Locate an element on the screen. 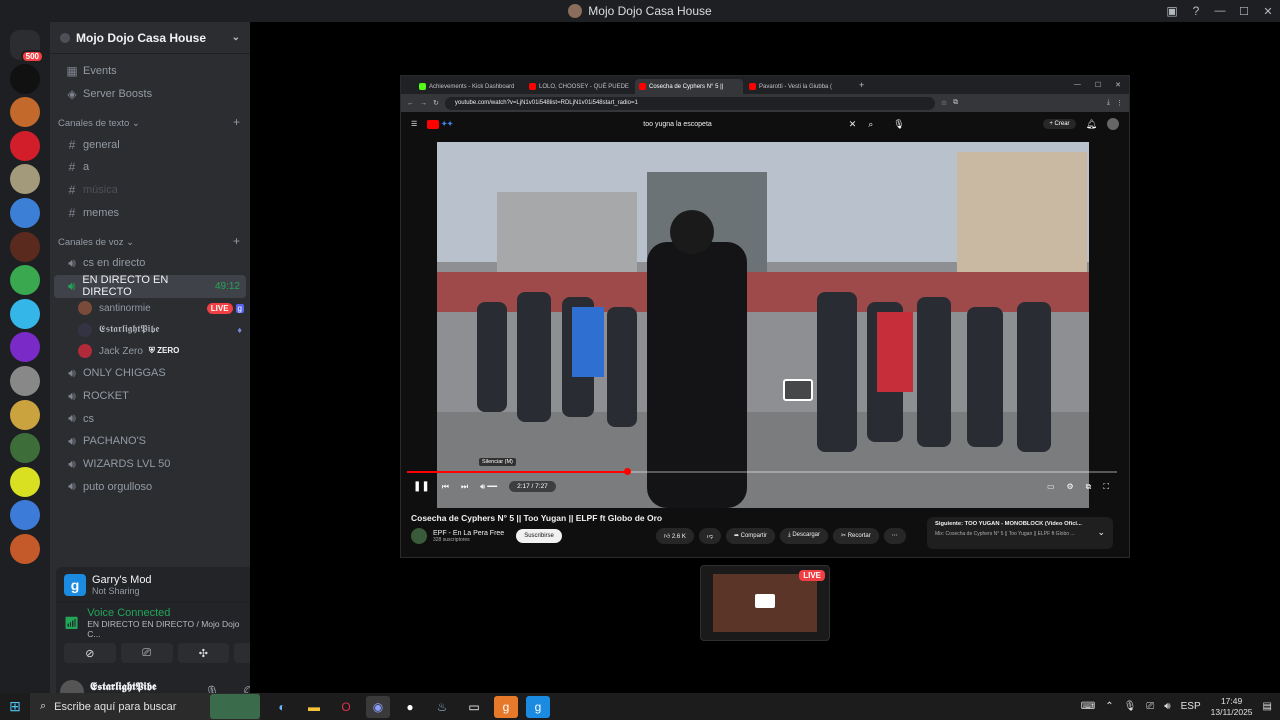 This screenshot has height=720, width=1280. chevron-down-icon: ⌄ is located at coordinates (1101, 532).